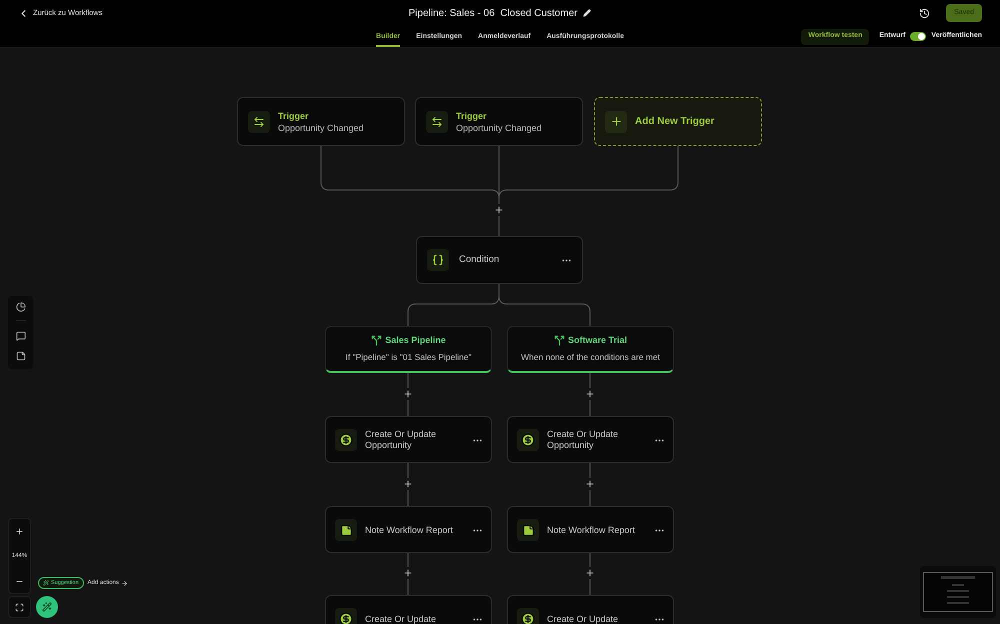 The width and height of the screenshot is (1000, 624). What do you see at coordinates (124, 583) in the screenshot?
I see `arrow-right-icon` at bounding box center [124, 583].